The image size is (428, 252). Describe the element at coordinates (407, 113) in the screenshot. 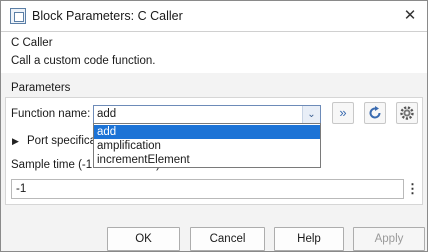

I see `gear-icon` at that location.